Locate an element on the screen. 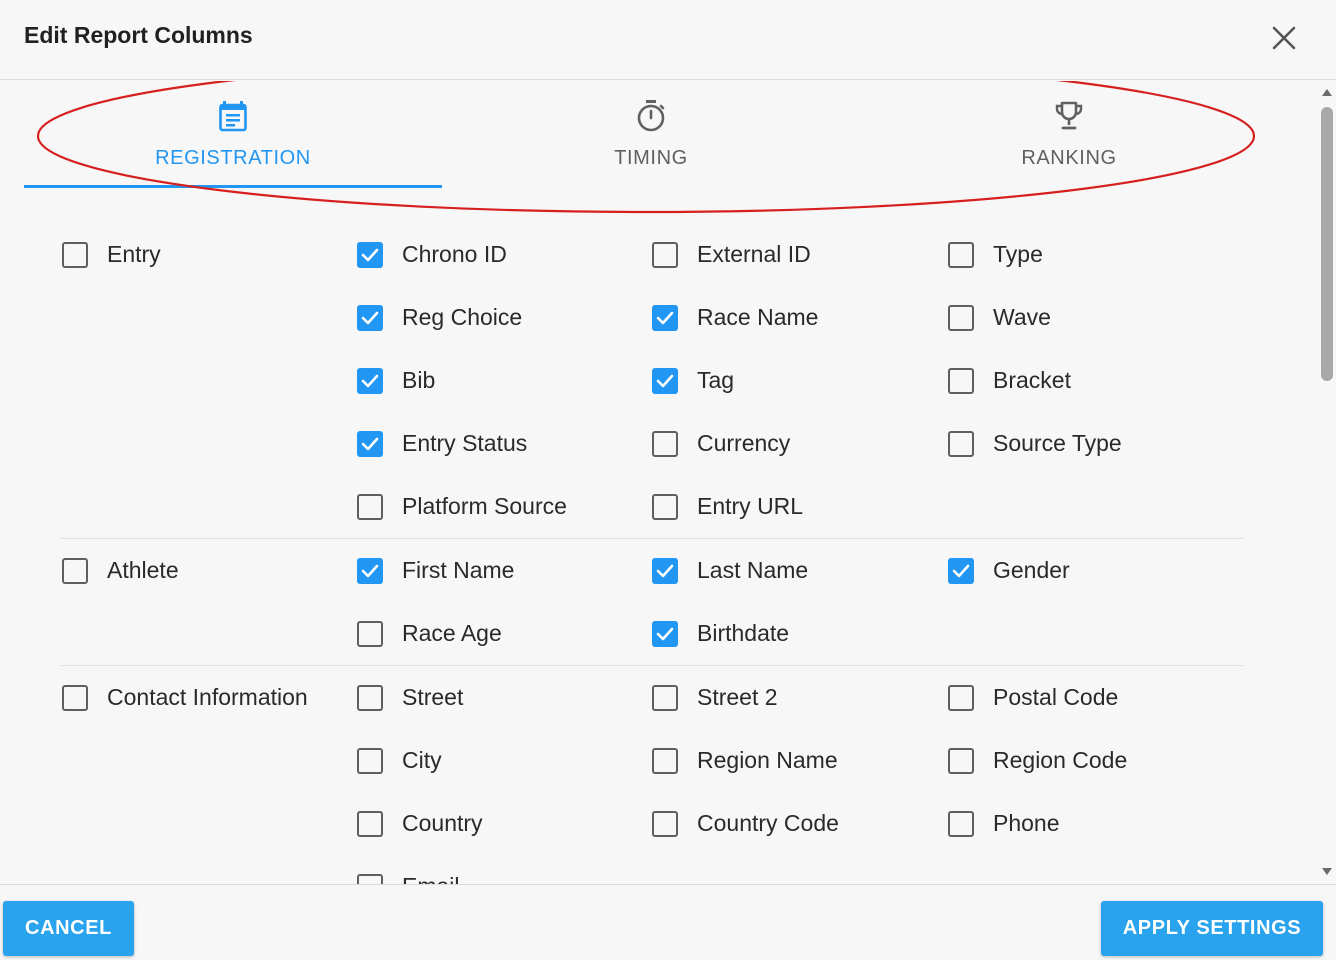 Image resolution: width=1336 pixels, height=960 pixels. checkbox-row: Athlete First Name Last Name Gender is located at coordinates (652, 570).